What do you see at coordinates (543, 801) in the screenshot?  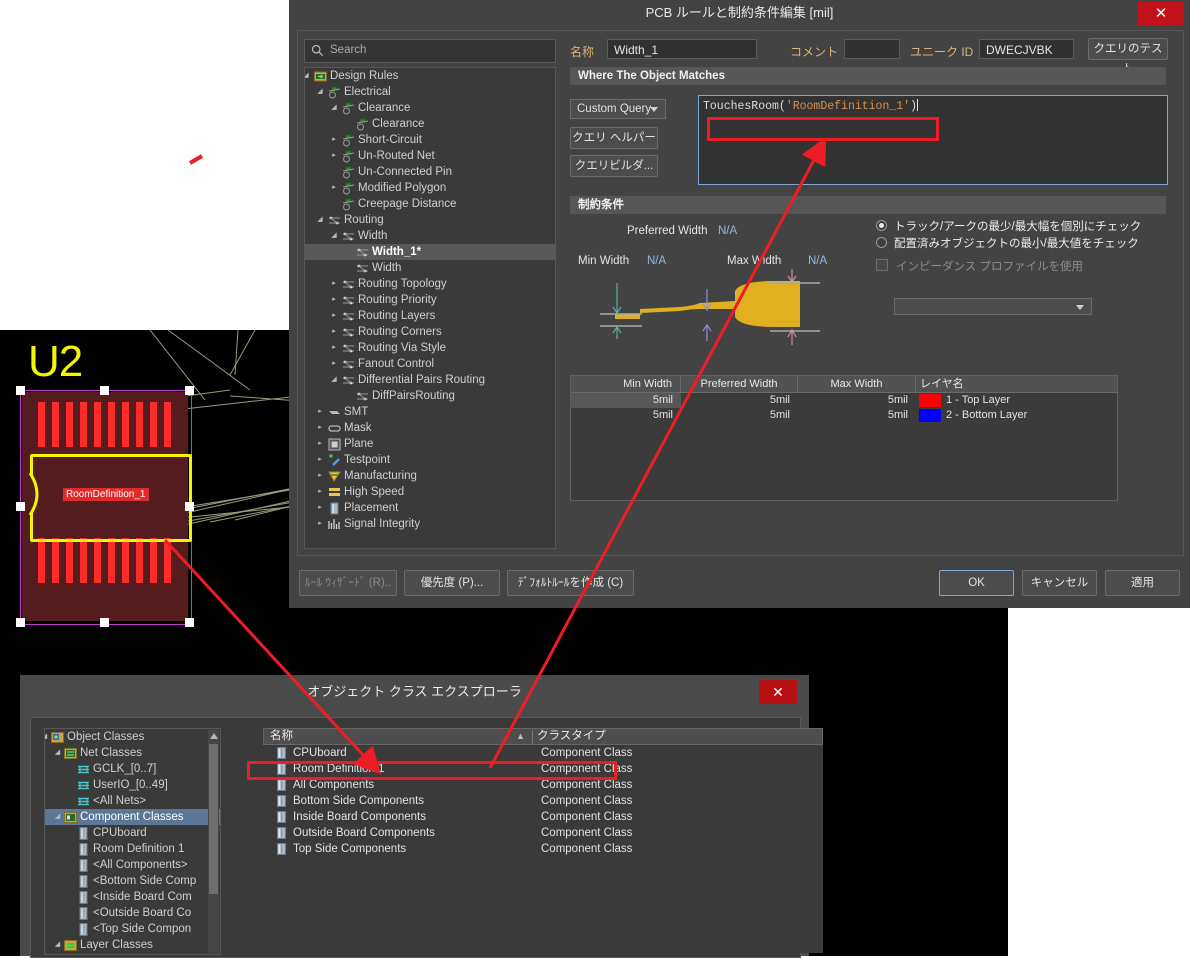 I see `list-item: Bottom Side Components Component Class` at bounding box center [543, 801].